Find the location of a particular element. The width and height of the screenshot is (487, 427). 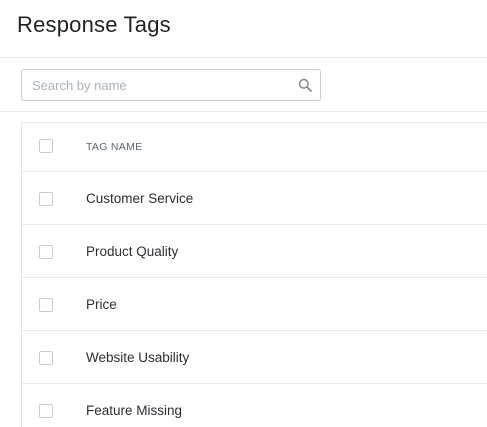

page-header: Response Tags is located at coordinates (243, 29).